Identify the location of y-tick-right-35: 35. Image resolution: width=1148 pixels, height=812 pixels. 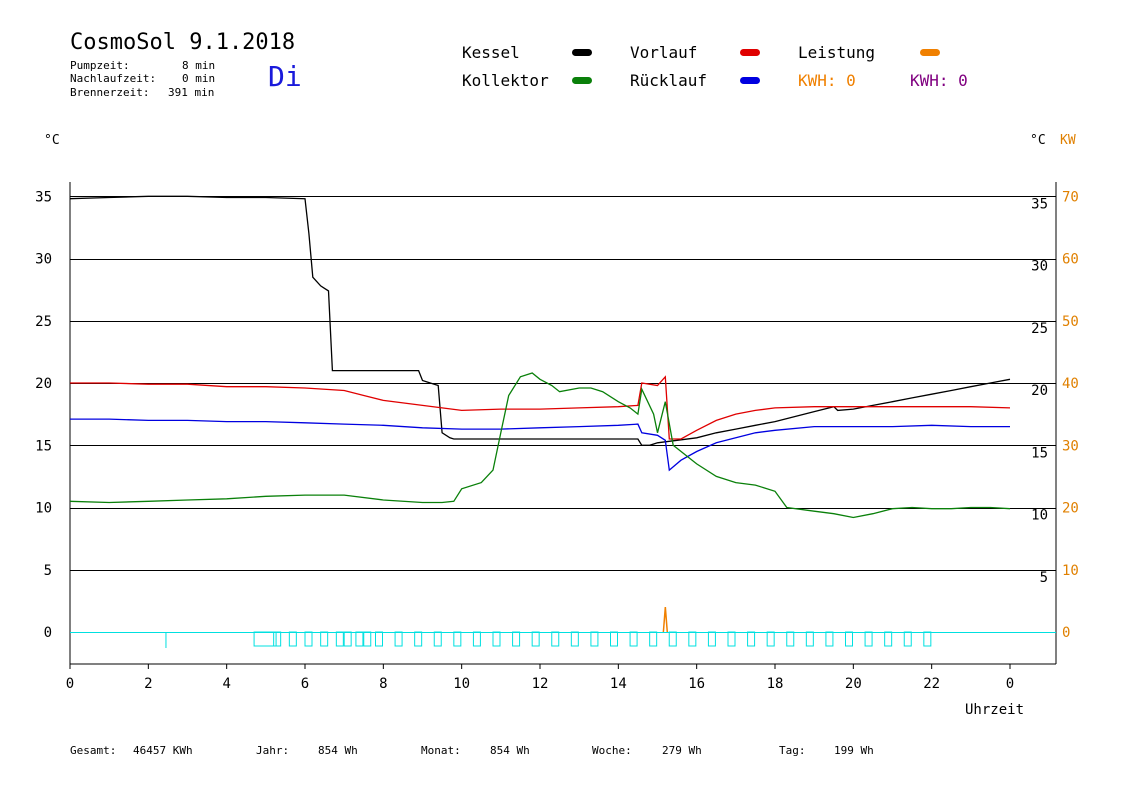
(1039, 204).